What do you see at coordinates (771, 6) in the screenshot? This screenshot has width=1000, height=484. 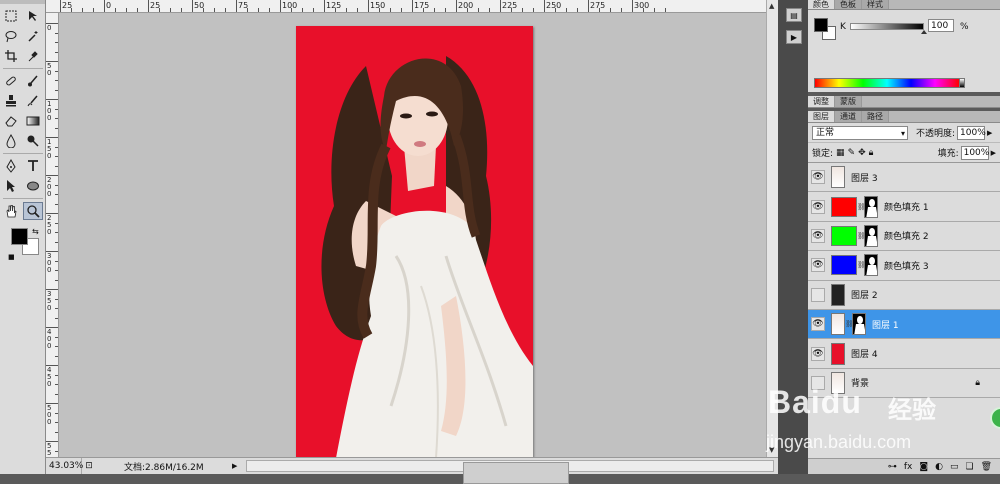 I see `scroll-up-arrow-icon: ▲` at bounding box center [771, 6].